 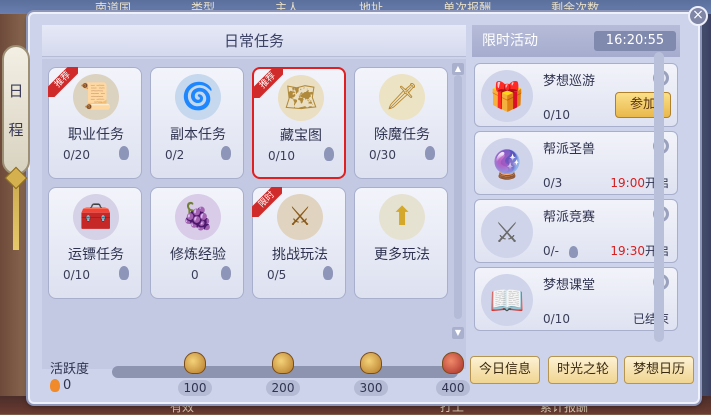 I want to click on task-name: 除魔任务, so click(x=402, y=135).